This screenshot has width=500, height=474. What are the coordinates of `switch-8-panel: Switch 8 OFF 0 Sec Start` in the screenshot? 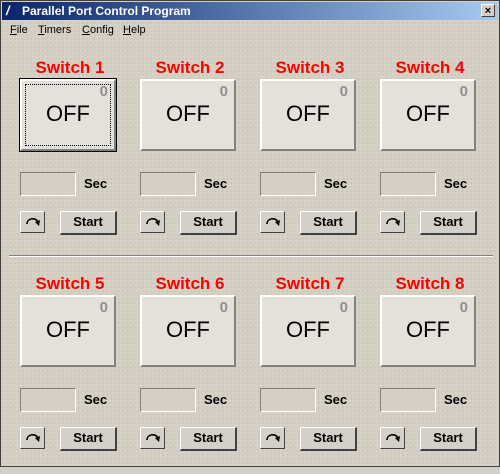 It's located at (430, 374).